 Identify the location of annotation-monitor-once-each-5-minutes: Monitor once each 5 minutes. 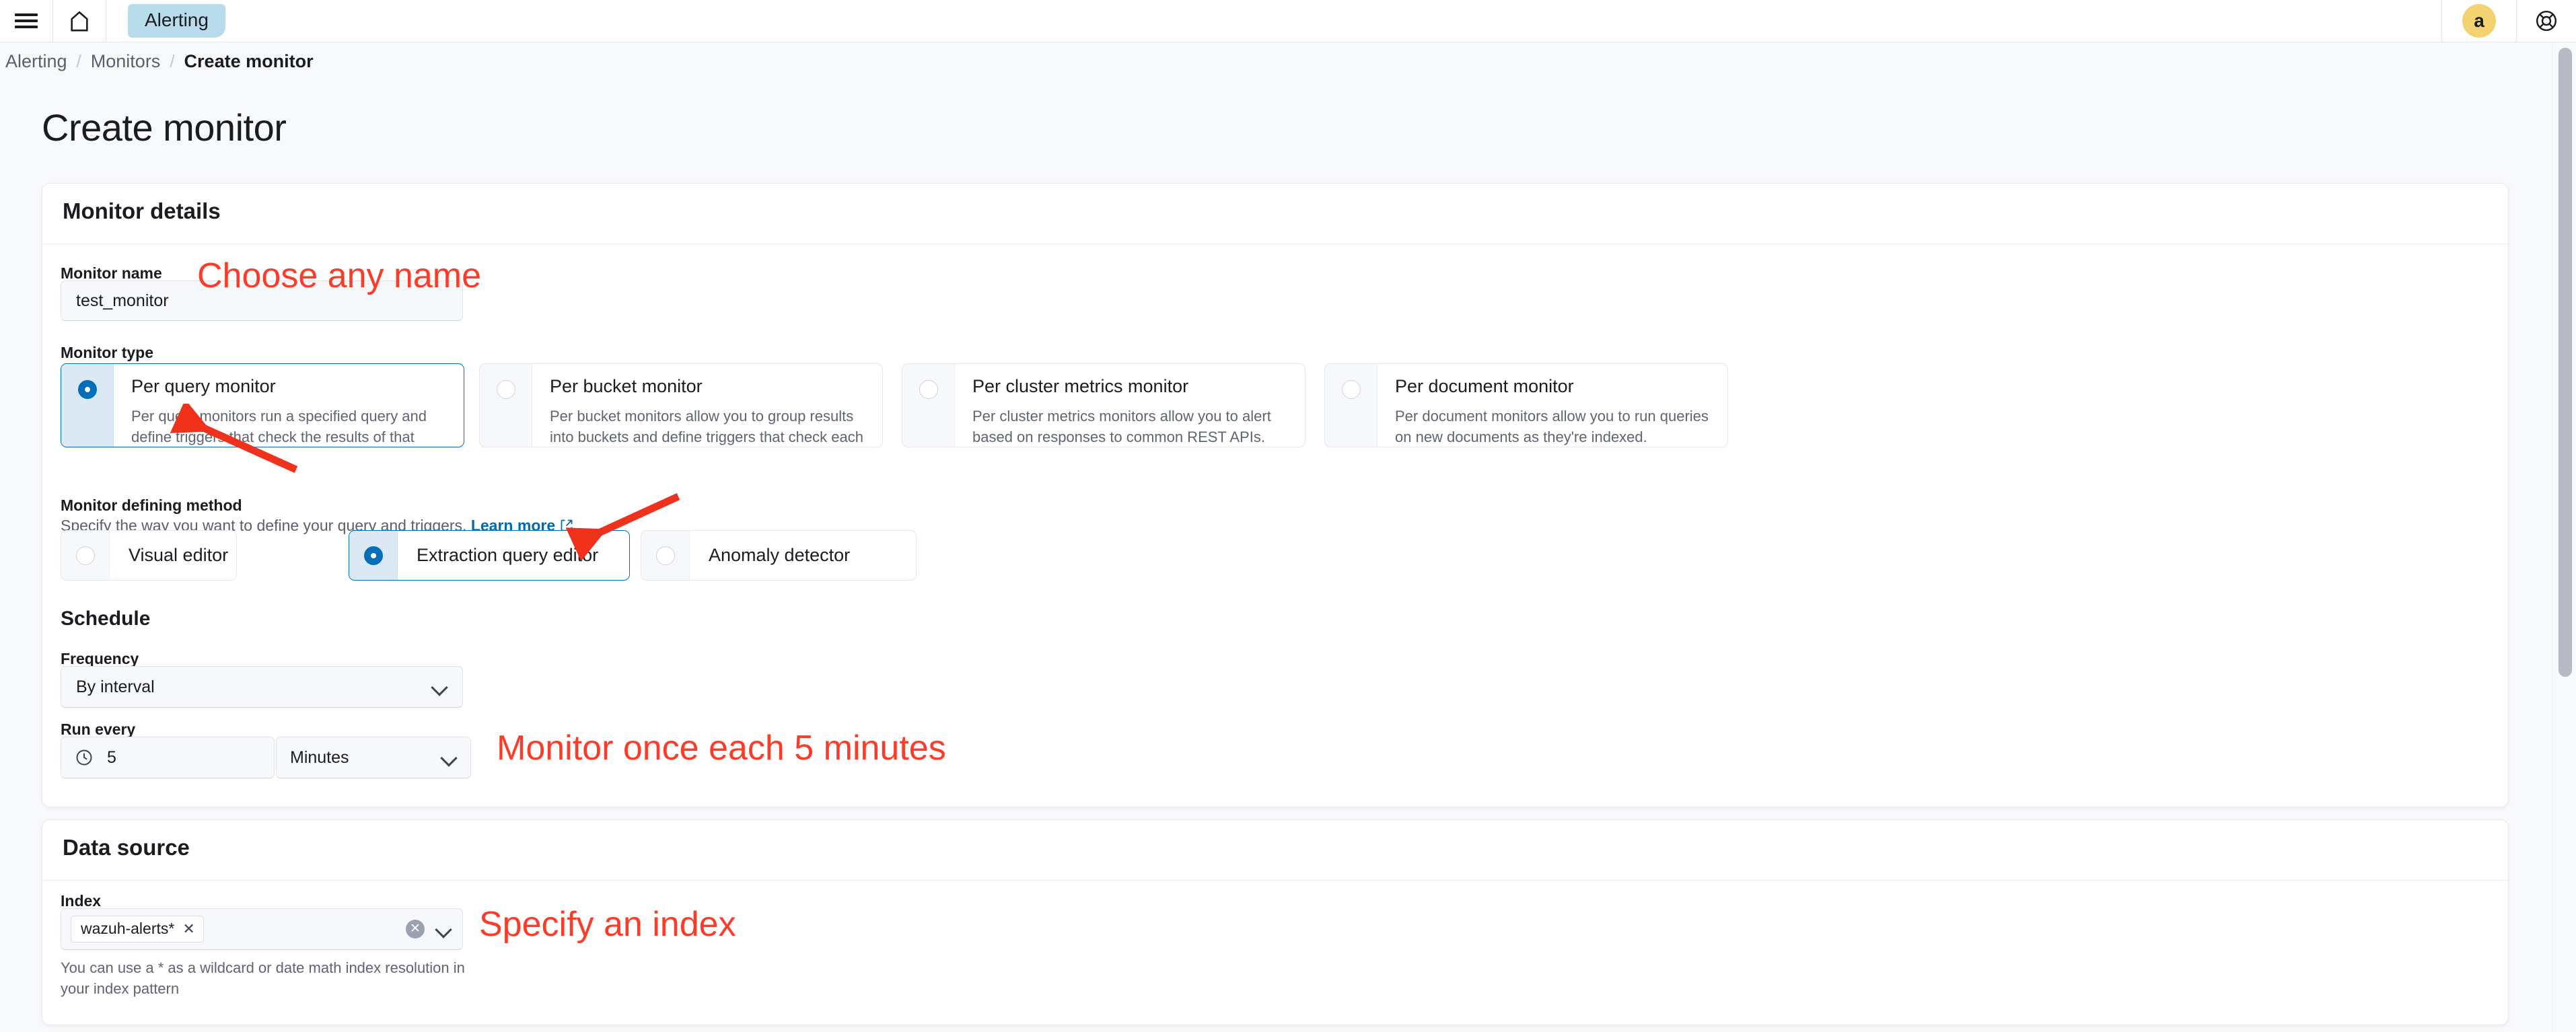
(721, 748).